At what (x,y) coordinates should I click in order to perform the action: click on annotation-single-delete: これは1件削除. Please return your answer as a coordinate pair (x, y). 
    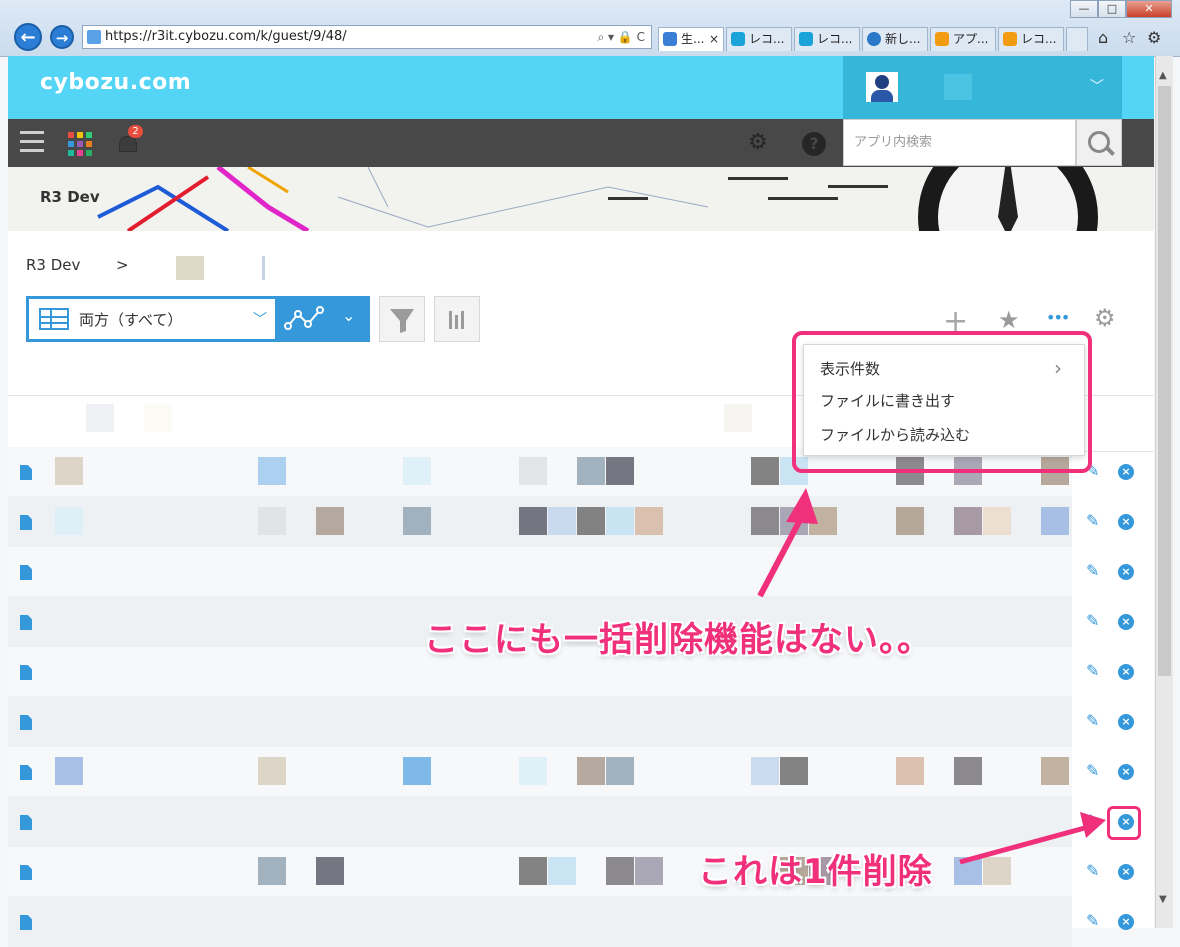
    Looking at the image, I should click on (815, 872).